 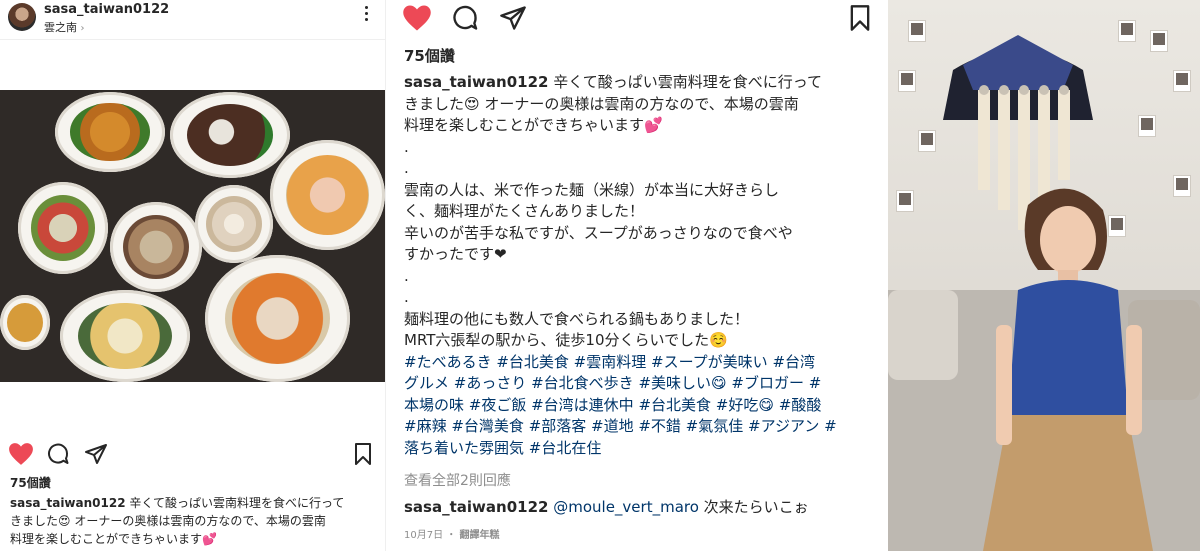 What do you see at coordinates (424, 535) in the screenshot?
I see `timestamp: 10月7日` at bounding box center [424, 535].